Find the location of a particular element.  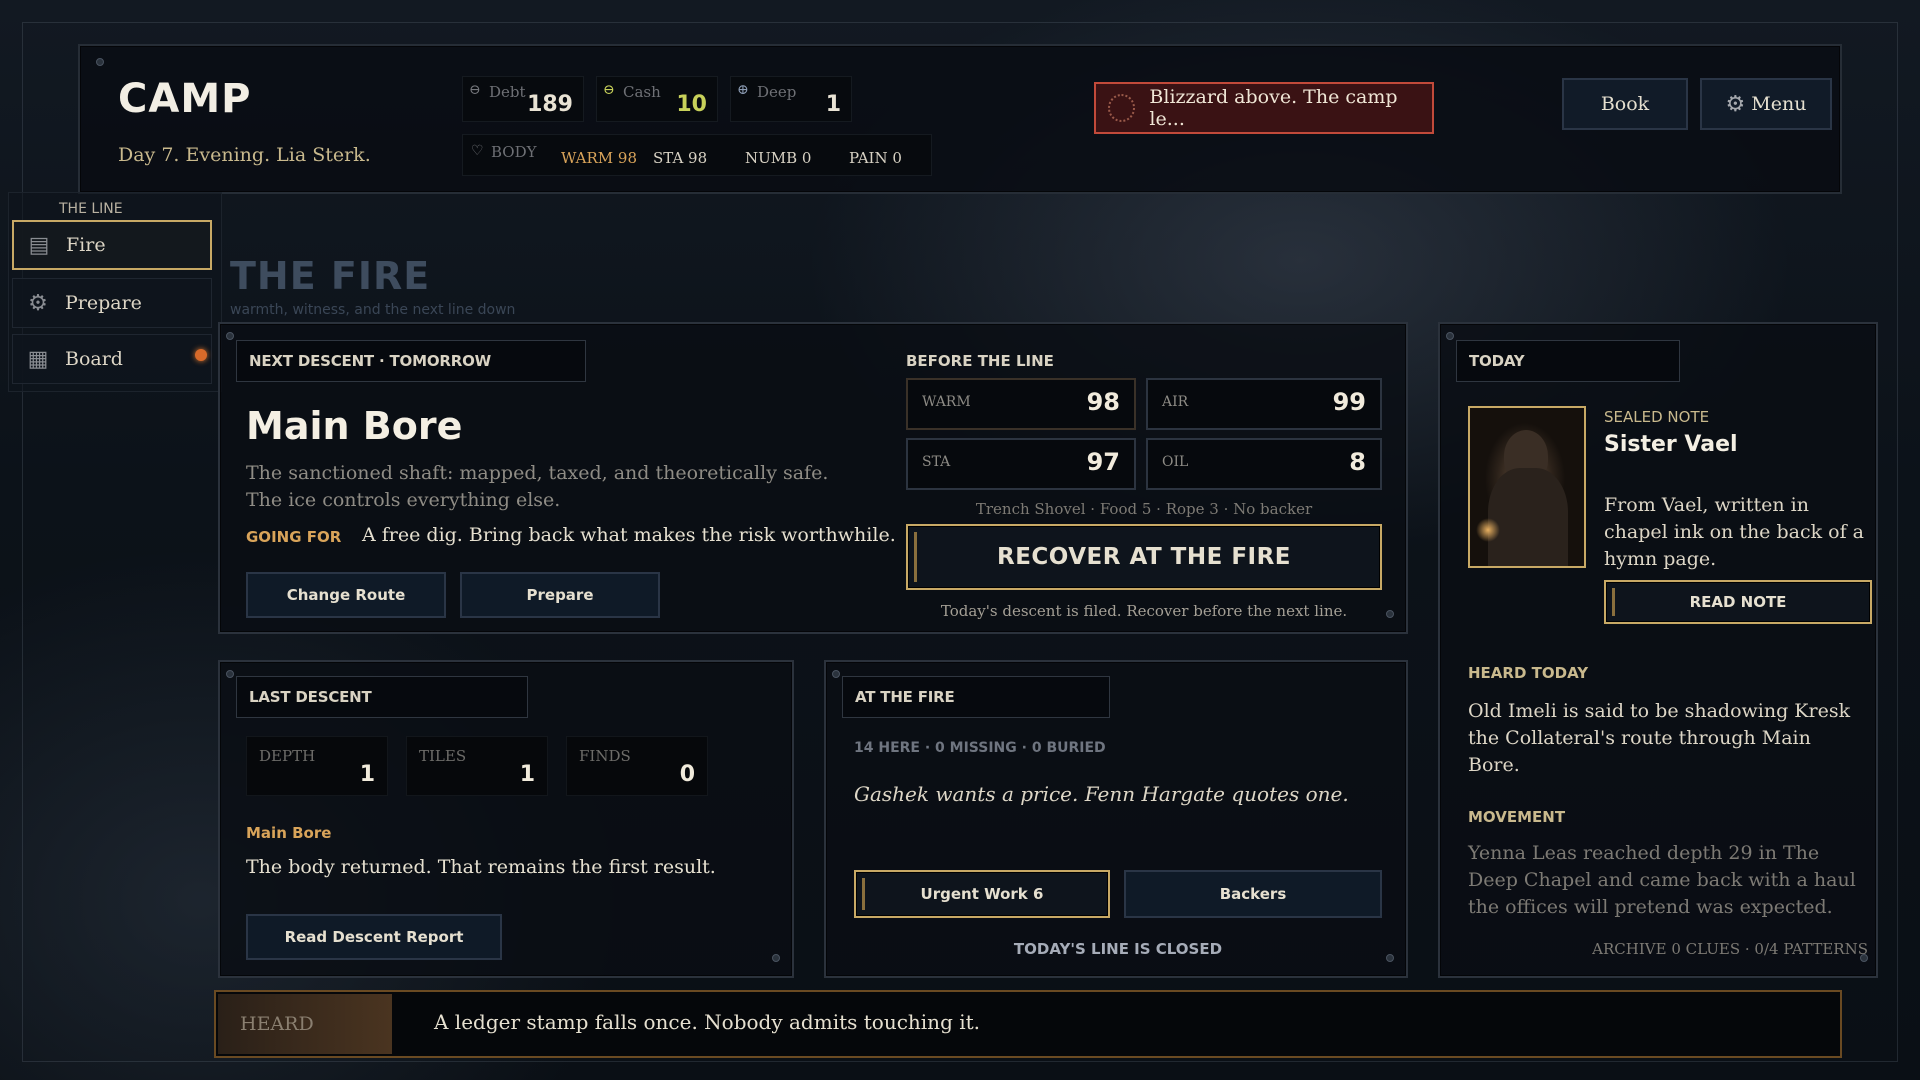

cash-chip: ⊖ Cash 10 is located at coordinates (657, 99).